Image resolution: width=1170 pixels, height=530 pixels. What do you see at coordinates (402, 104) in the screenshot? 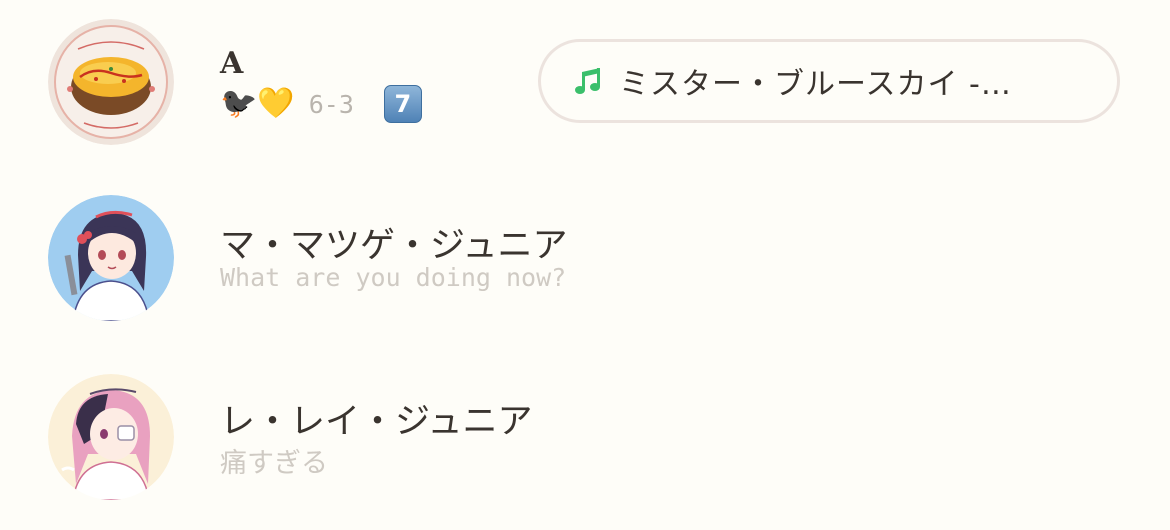
I see `keycap-seven: 7` at bounding box center [402, 104].